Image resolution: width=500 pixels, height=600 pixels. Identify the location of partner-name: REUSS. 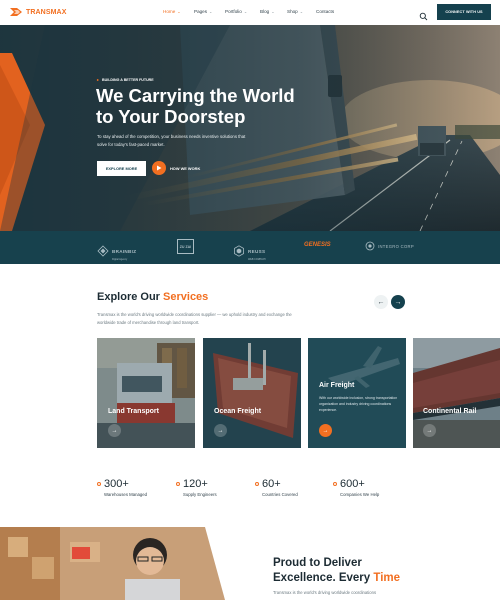
(257, 251).